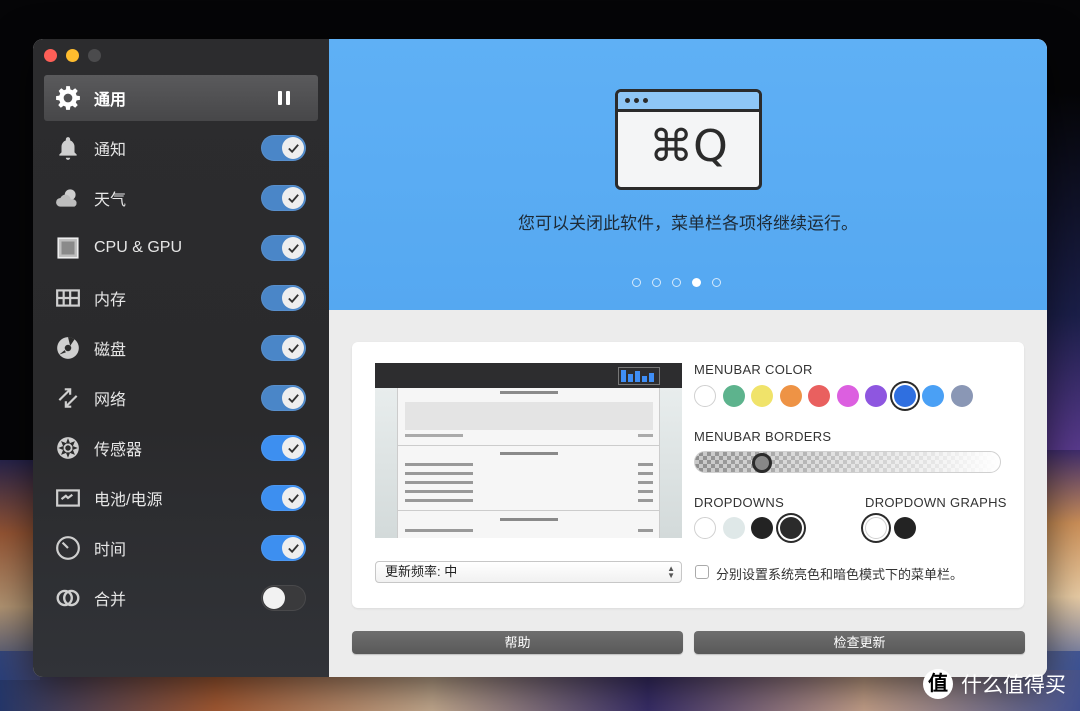 The image size is (1080, 711). I want to click on dropdown-graphs-label: DROPDOWN GRAPHS, so click(936, 502).